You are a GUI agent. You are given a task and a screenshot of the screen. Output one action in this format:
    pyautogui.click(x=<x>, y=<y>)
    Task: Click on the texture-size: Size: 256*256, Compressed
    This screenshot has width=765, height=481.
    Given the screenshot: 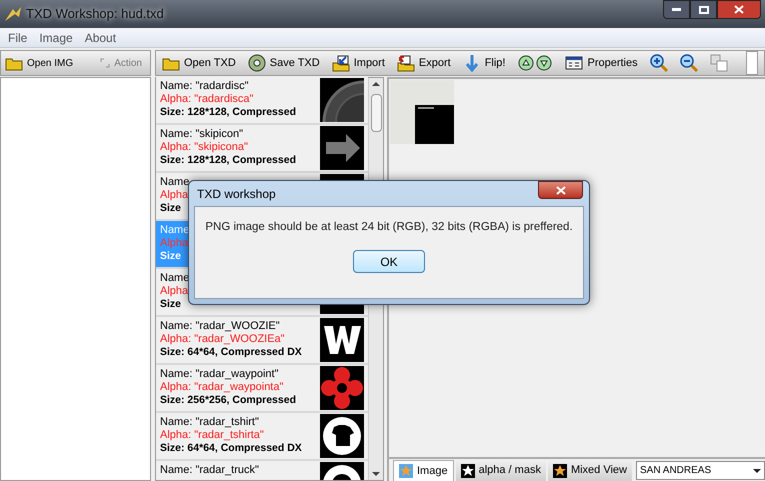 What is the action you would take?
    pyautogui.click(x=228, y=400)
    